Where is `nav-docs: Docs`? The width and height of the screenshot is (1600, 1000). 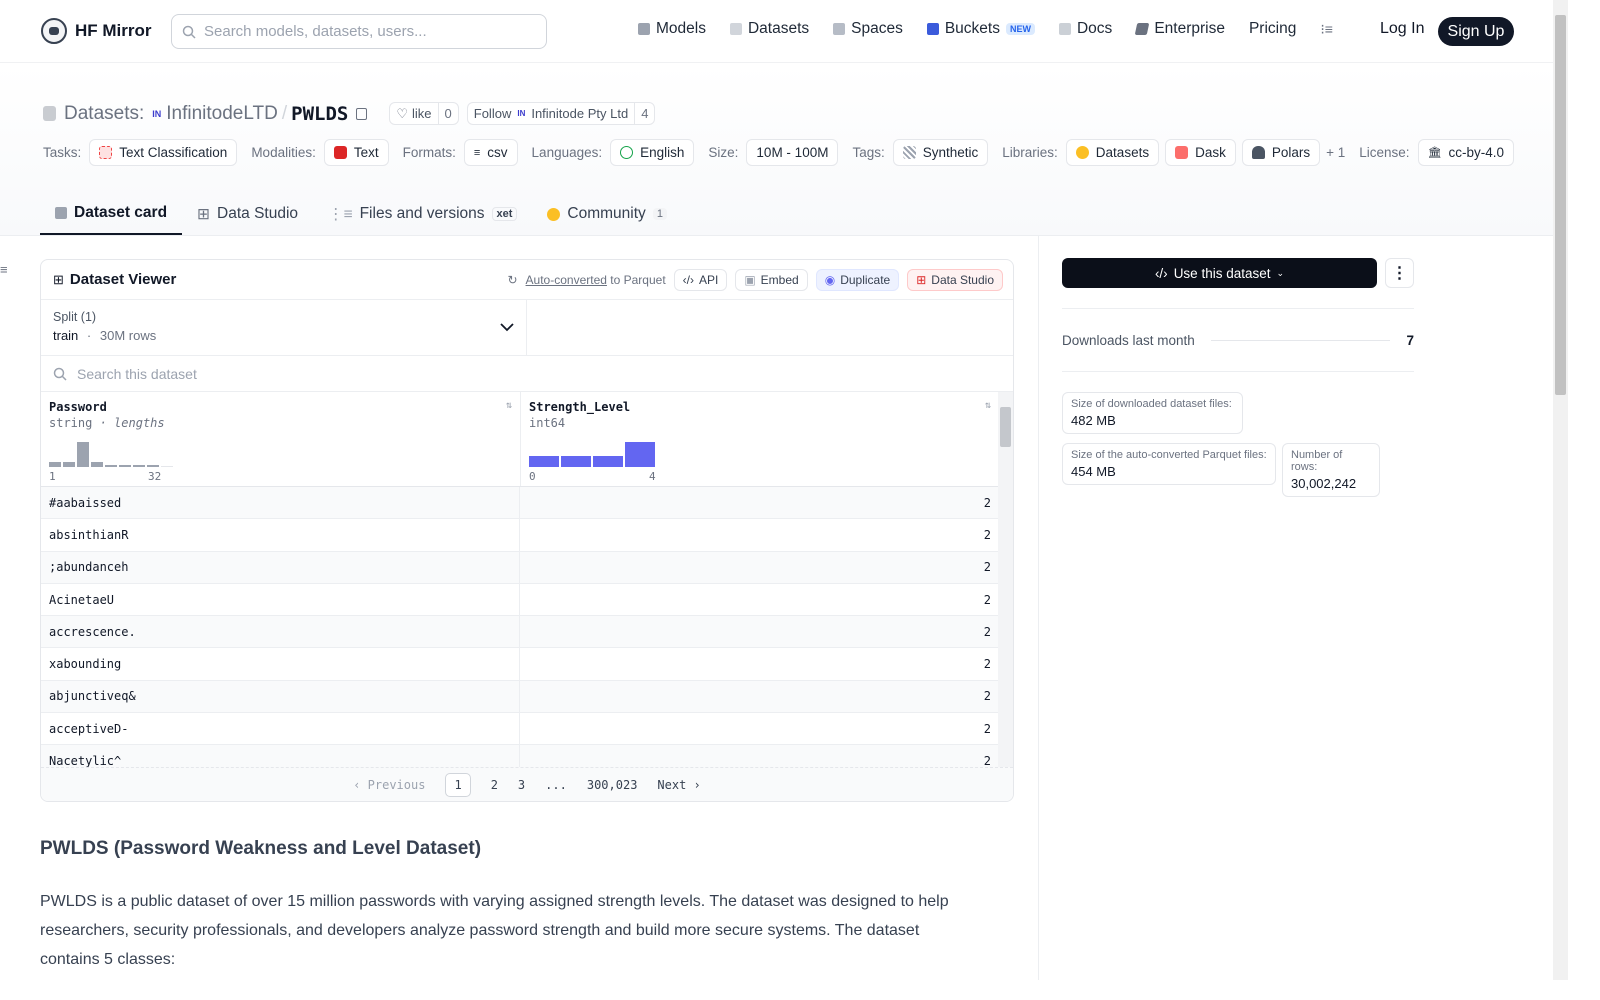
nav-docs: Docs is located at coordinates (1085, 29).